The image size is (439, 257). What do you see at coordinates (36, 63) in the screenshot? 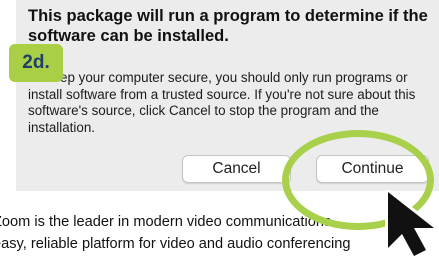
I see `step-badge: 2d.` at bounding box center [36, 63].